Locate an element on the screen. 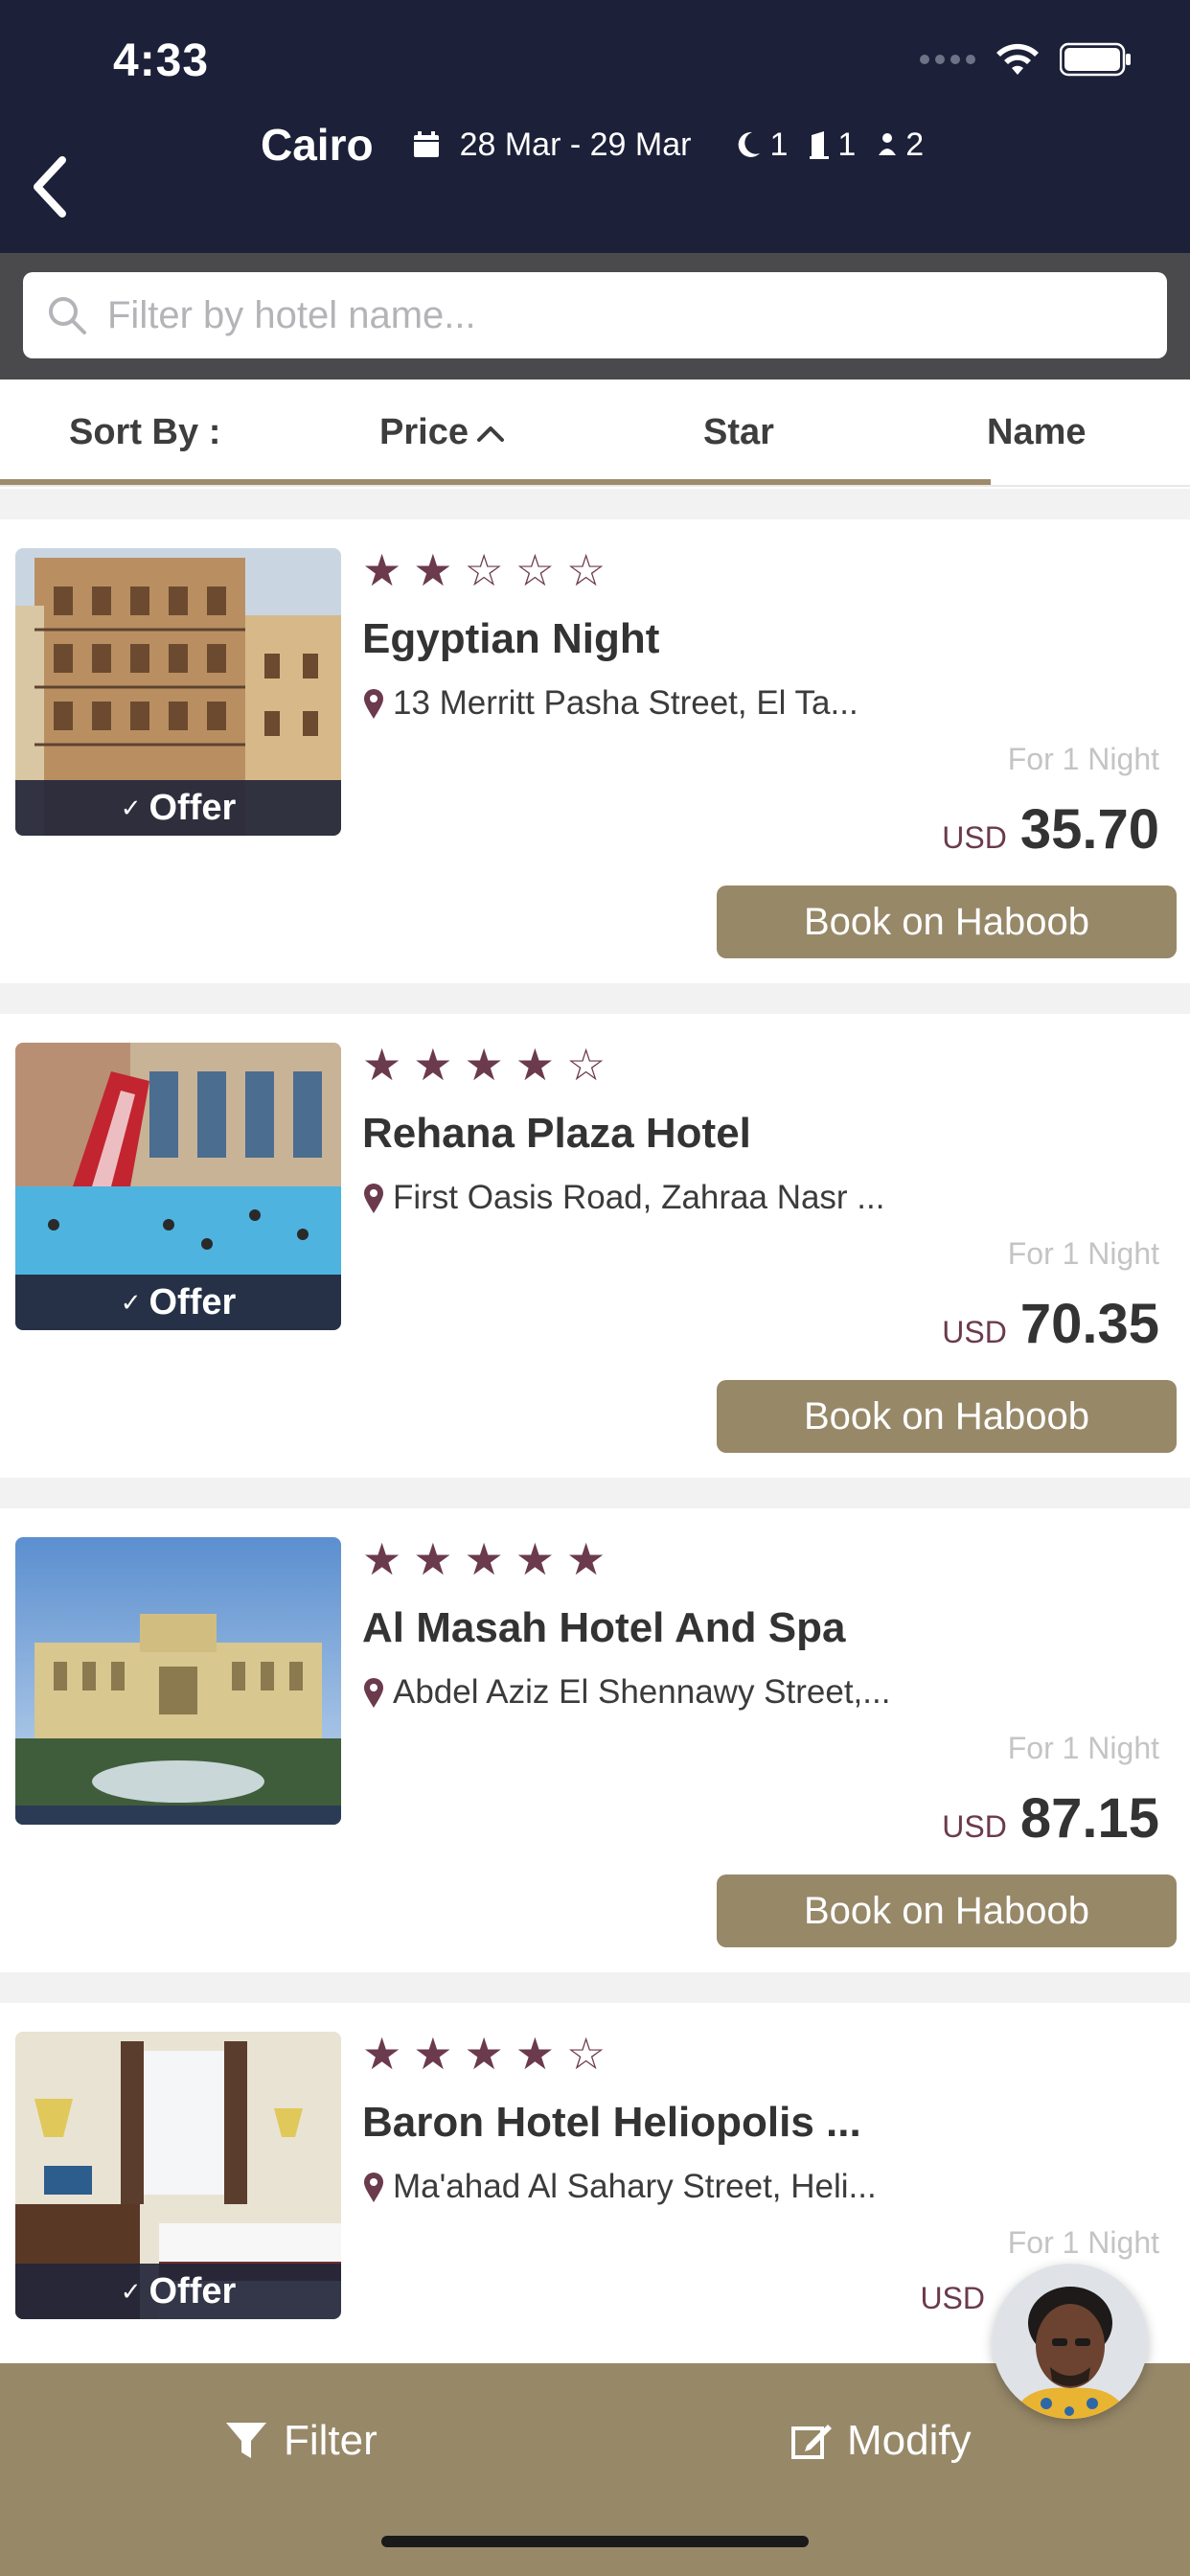  hotel-photo is located at coordinates (178, 1681).